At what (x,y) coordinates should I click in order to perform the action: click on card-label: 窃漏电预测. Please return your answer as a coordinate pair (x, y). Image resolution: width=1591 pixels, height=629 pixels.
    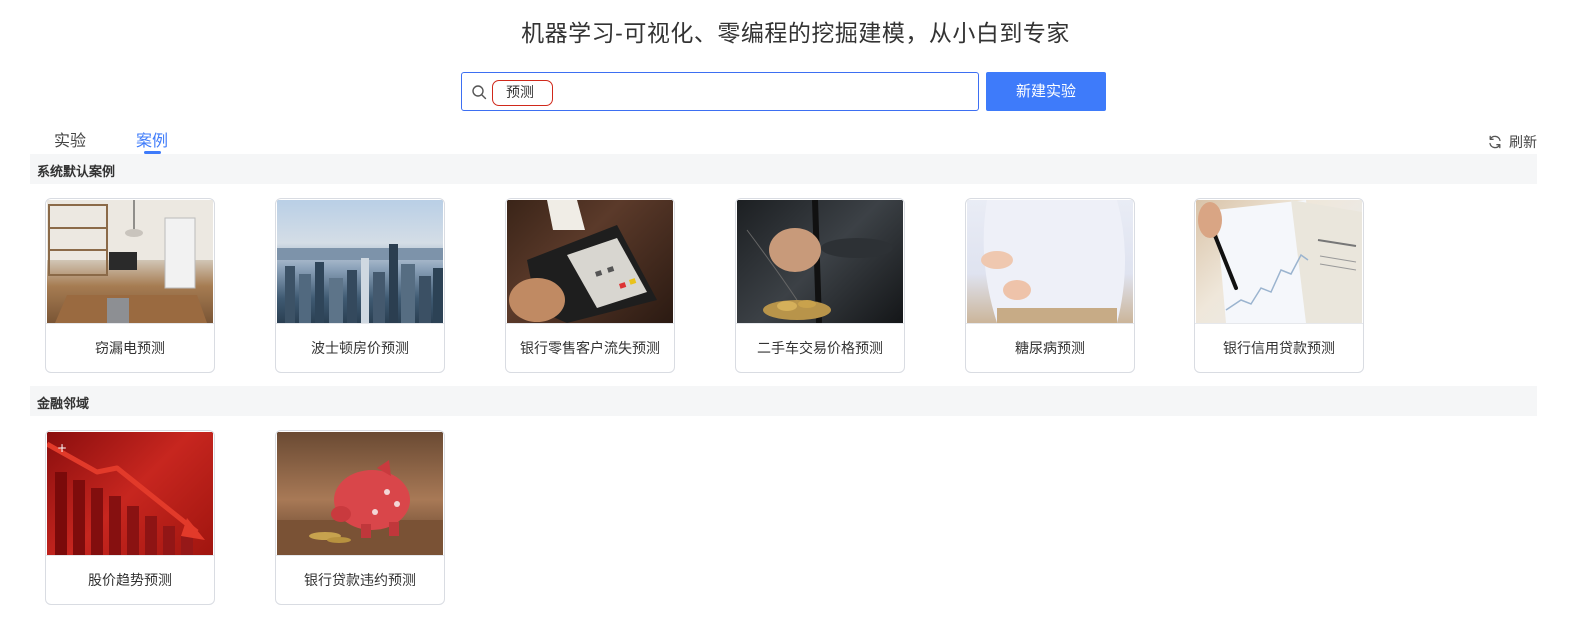
    Looking at the image, I should click on (130, 348).